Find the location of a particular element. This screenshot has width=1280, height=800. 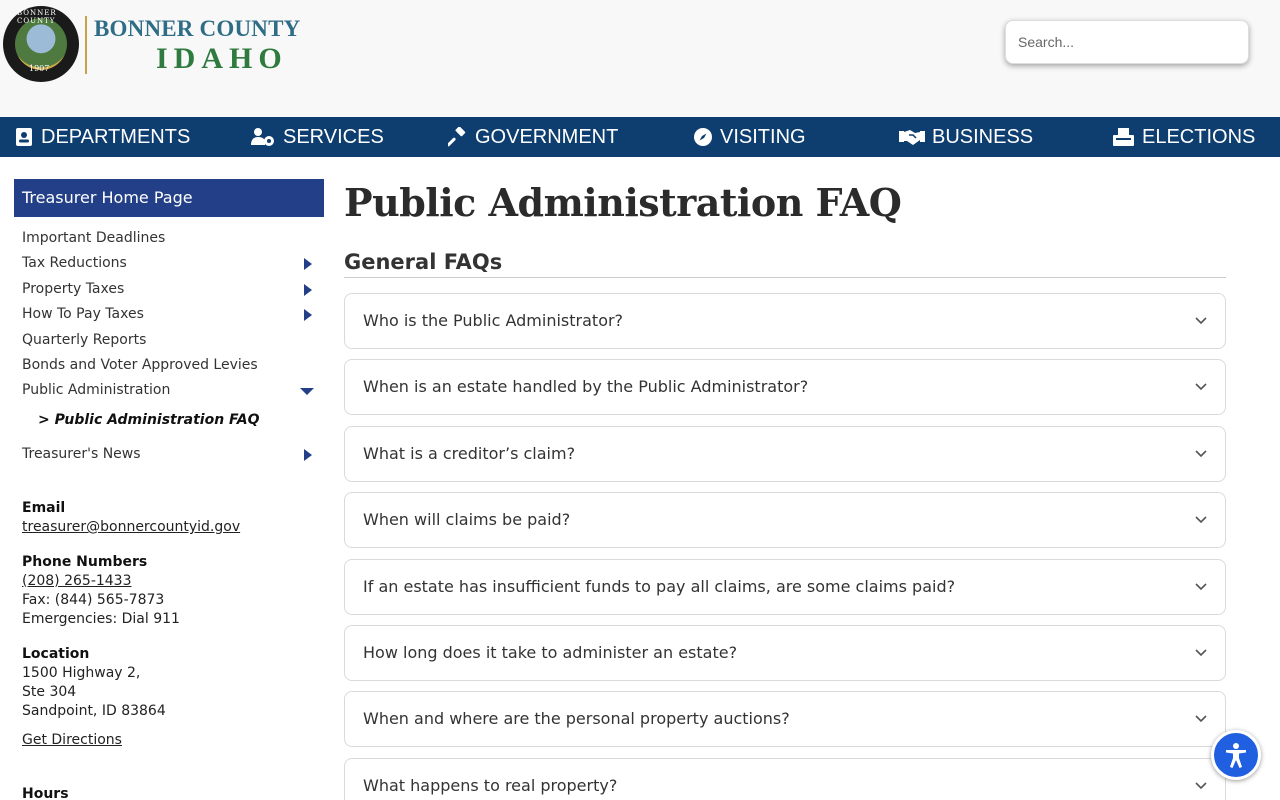

faq-accordion-item: What happens to real property? is located at coordinates (785, 779).